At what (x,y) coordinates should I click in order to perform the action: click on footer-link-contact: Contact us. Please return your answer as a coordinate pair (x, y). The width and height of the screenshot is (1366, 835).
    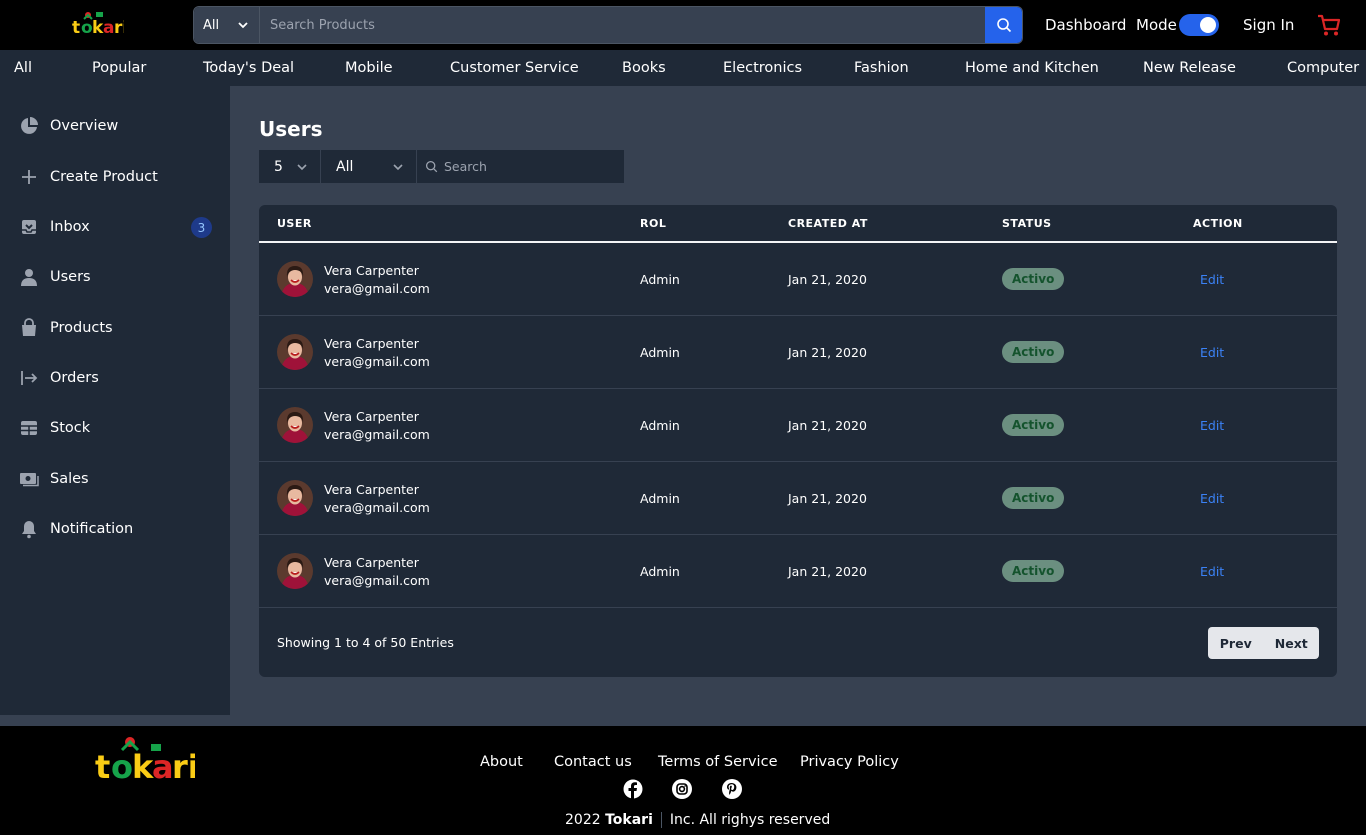
    Looking at the image, I should click on (593, 762).